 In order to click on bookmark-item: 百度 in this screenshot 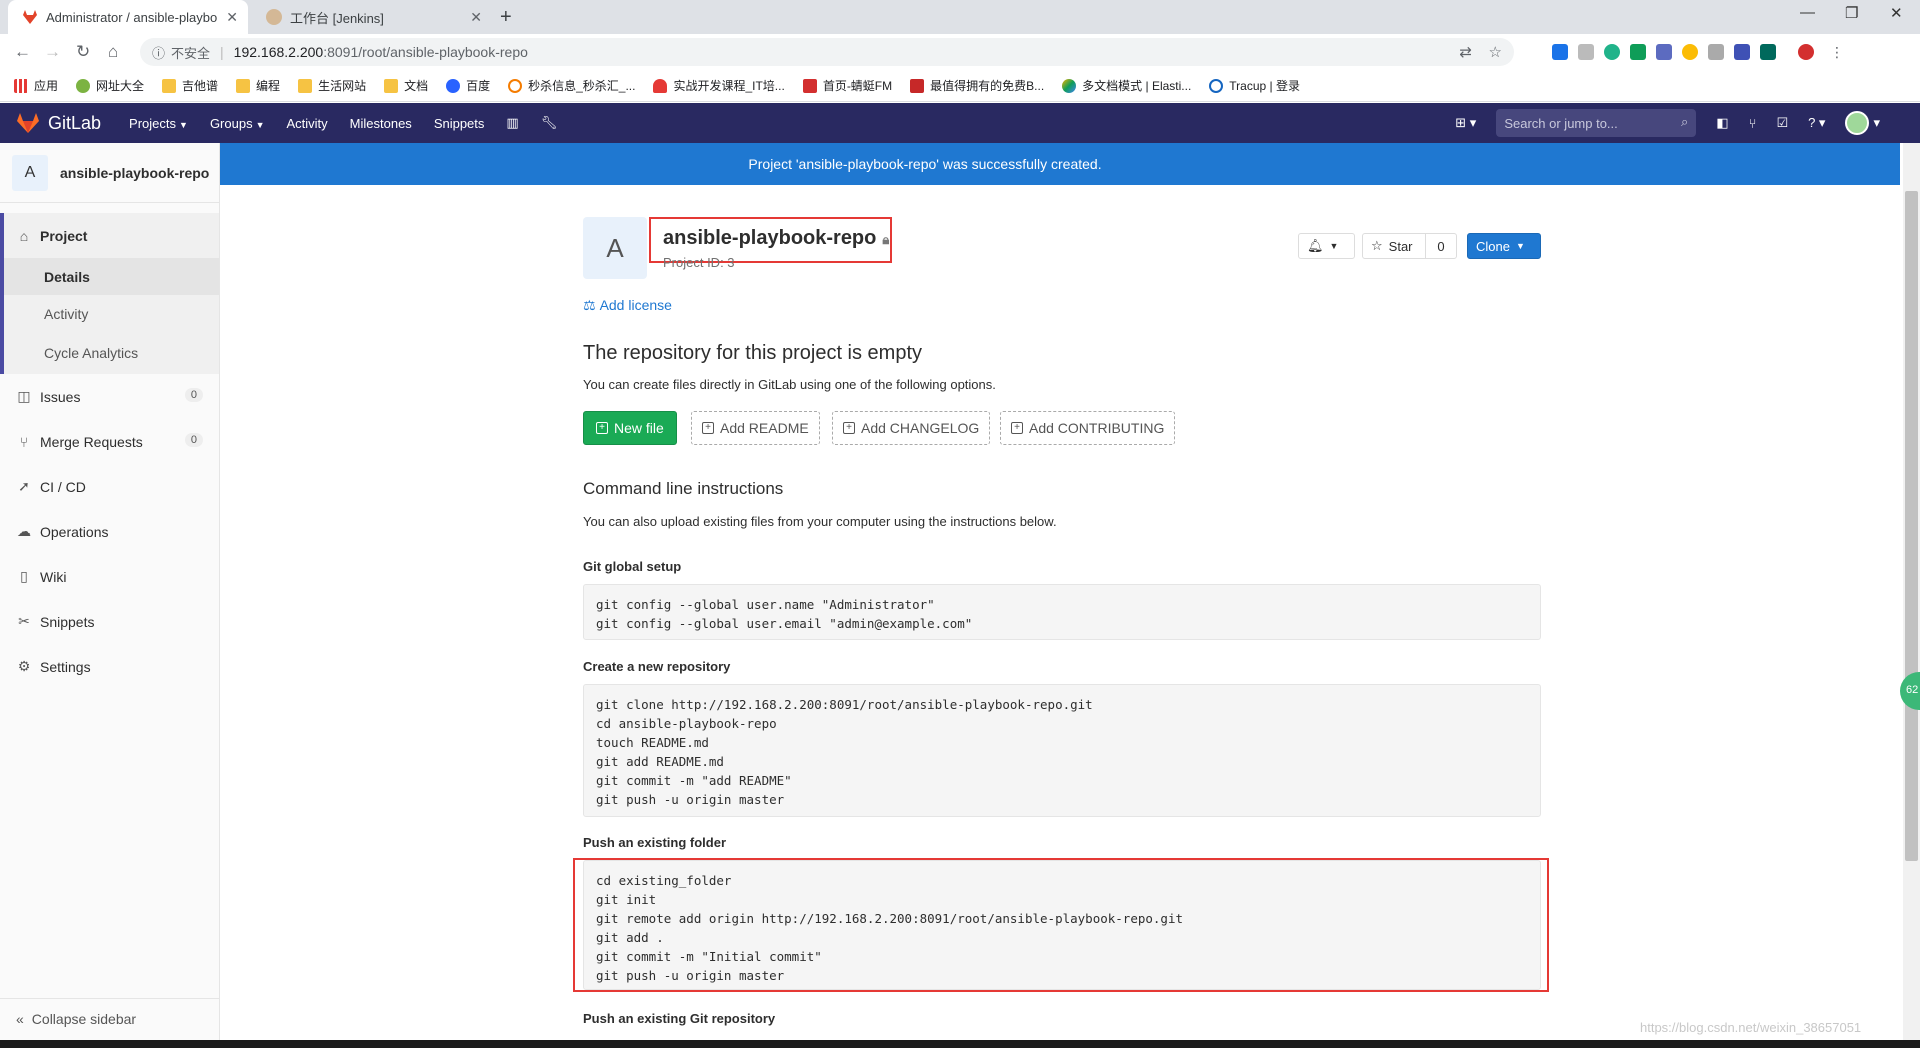, I will do `click(468, 85)`.